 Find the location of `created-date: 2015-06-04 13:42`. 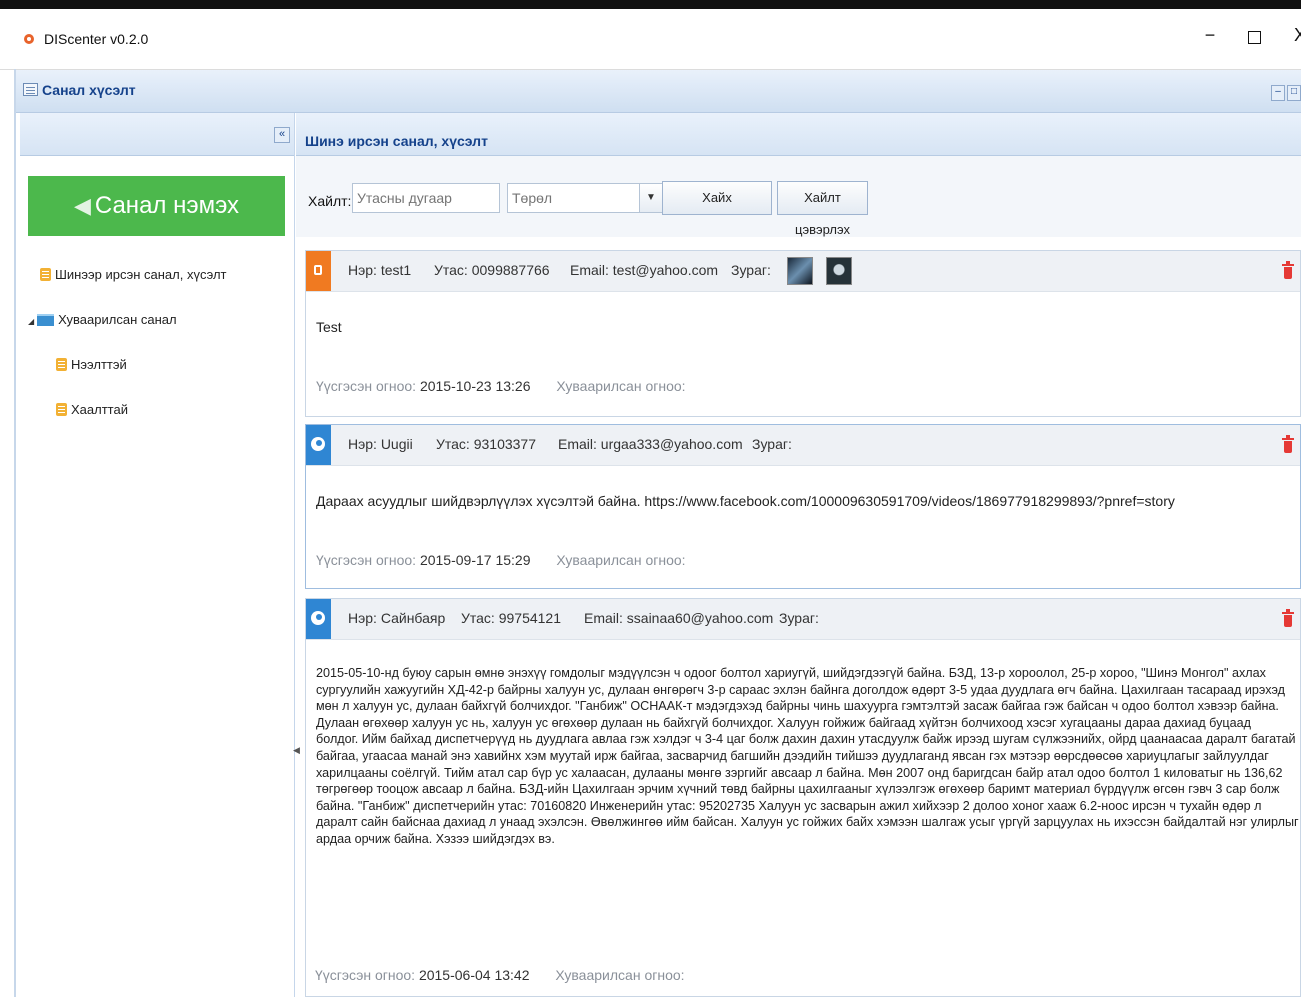

created-date: 2015-06-04 13:42 is located at coordinates (474, 975).